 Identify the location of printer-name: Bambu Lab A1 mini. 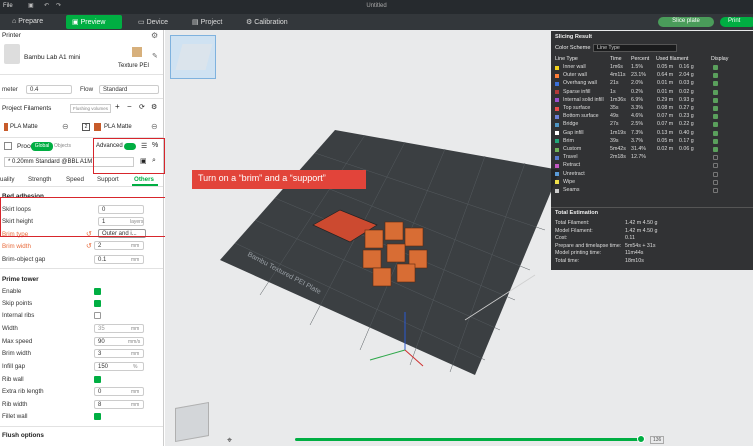
(52, 57).